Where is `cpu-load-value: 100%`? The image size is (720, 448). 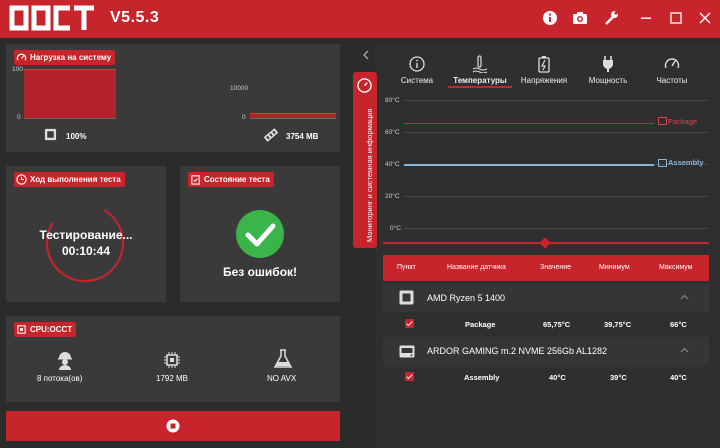 cpu-load-value: 100% is located at coordinates (76, 136).